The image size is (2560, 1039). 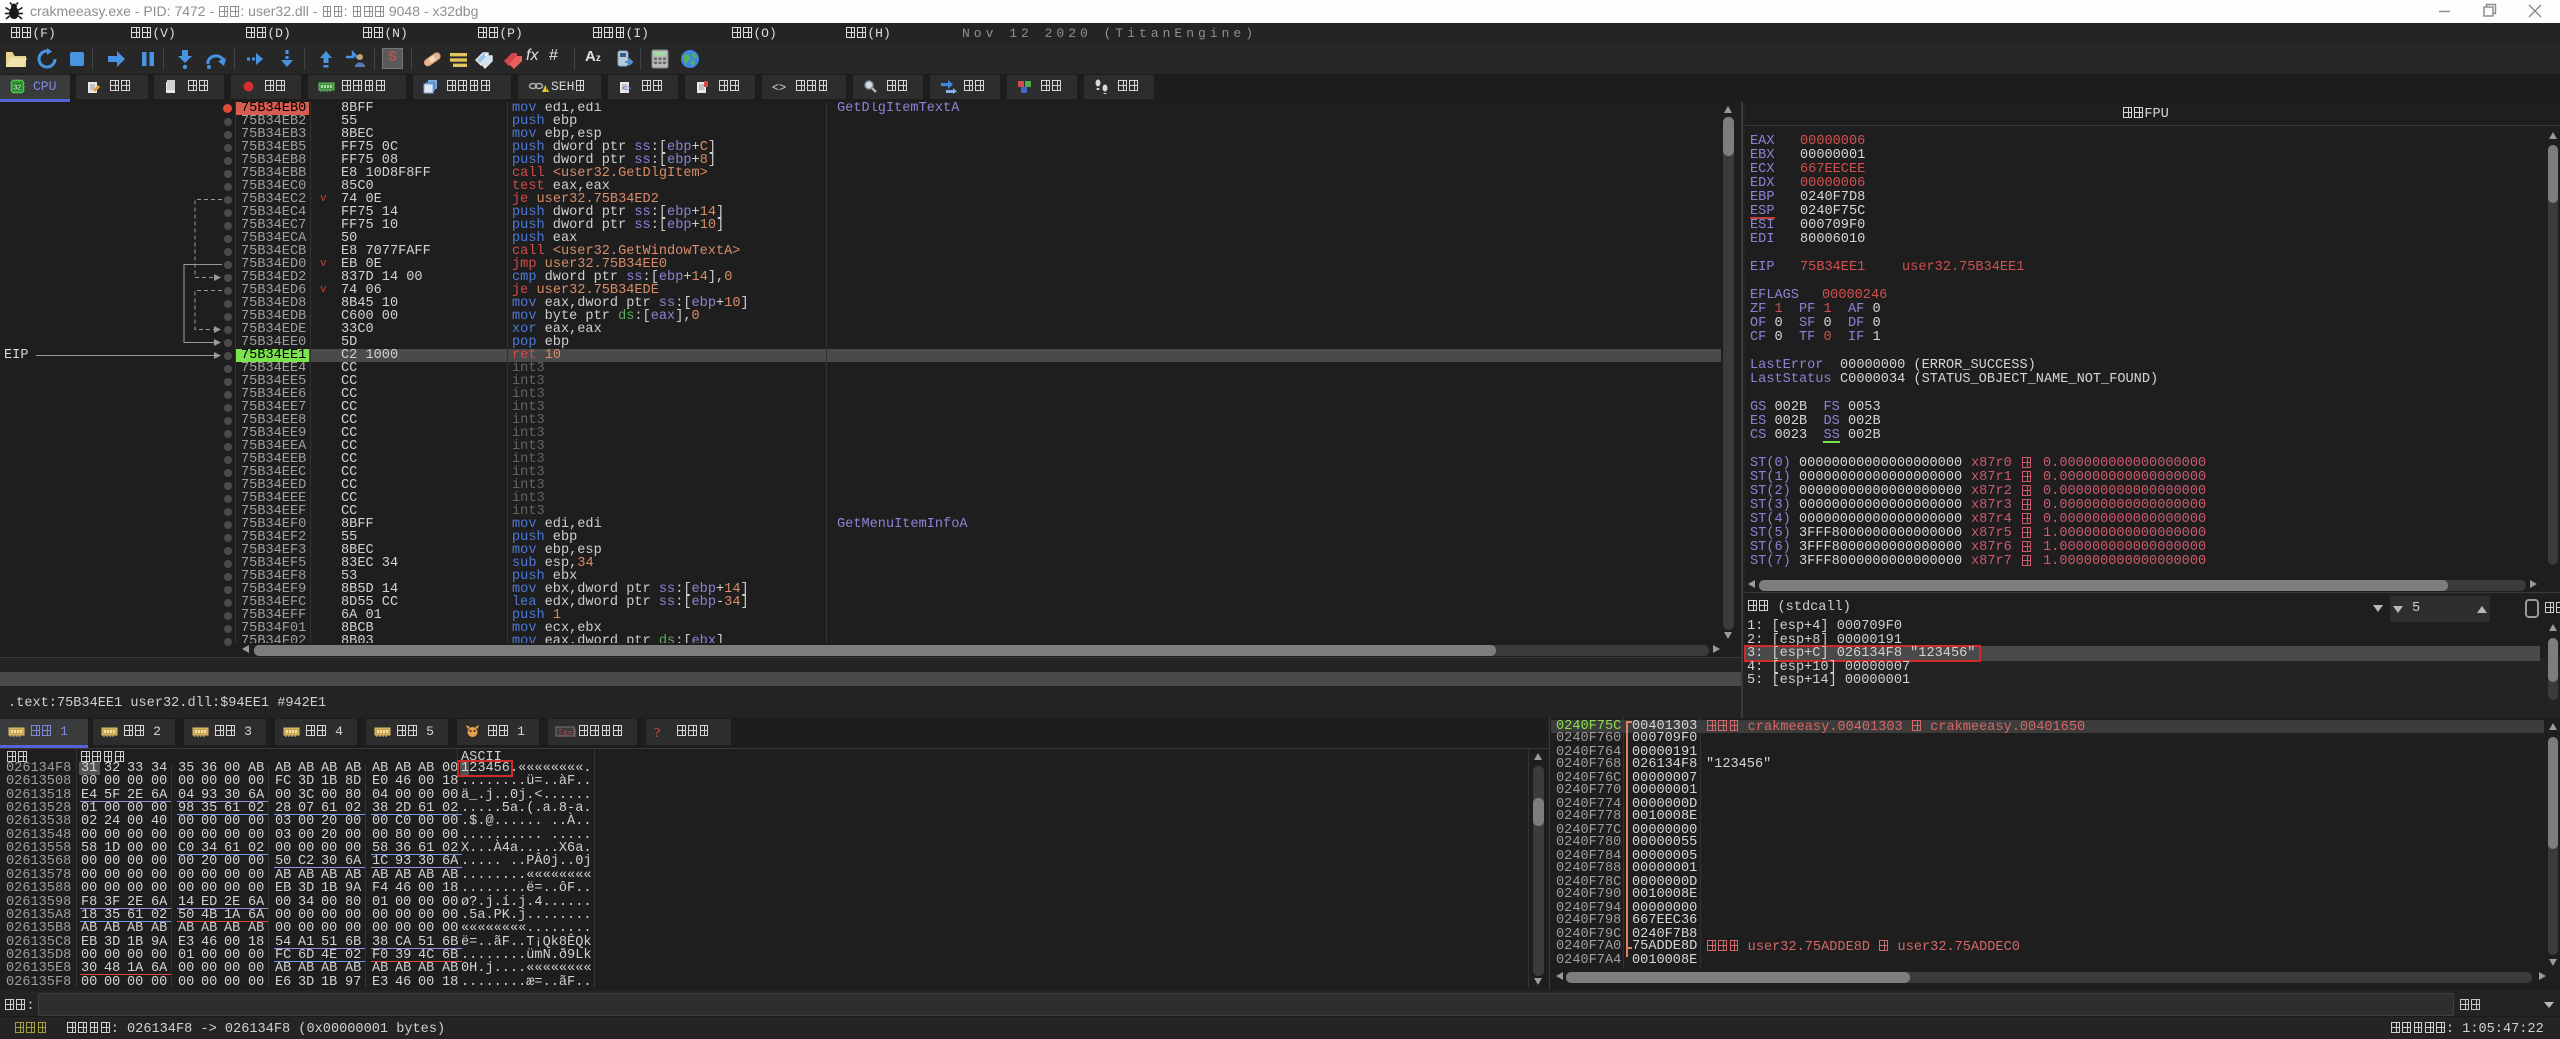 I want to click on svg-text: 32, so click(x=17, y=88).